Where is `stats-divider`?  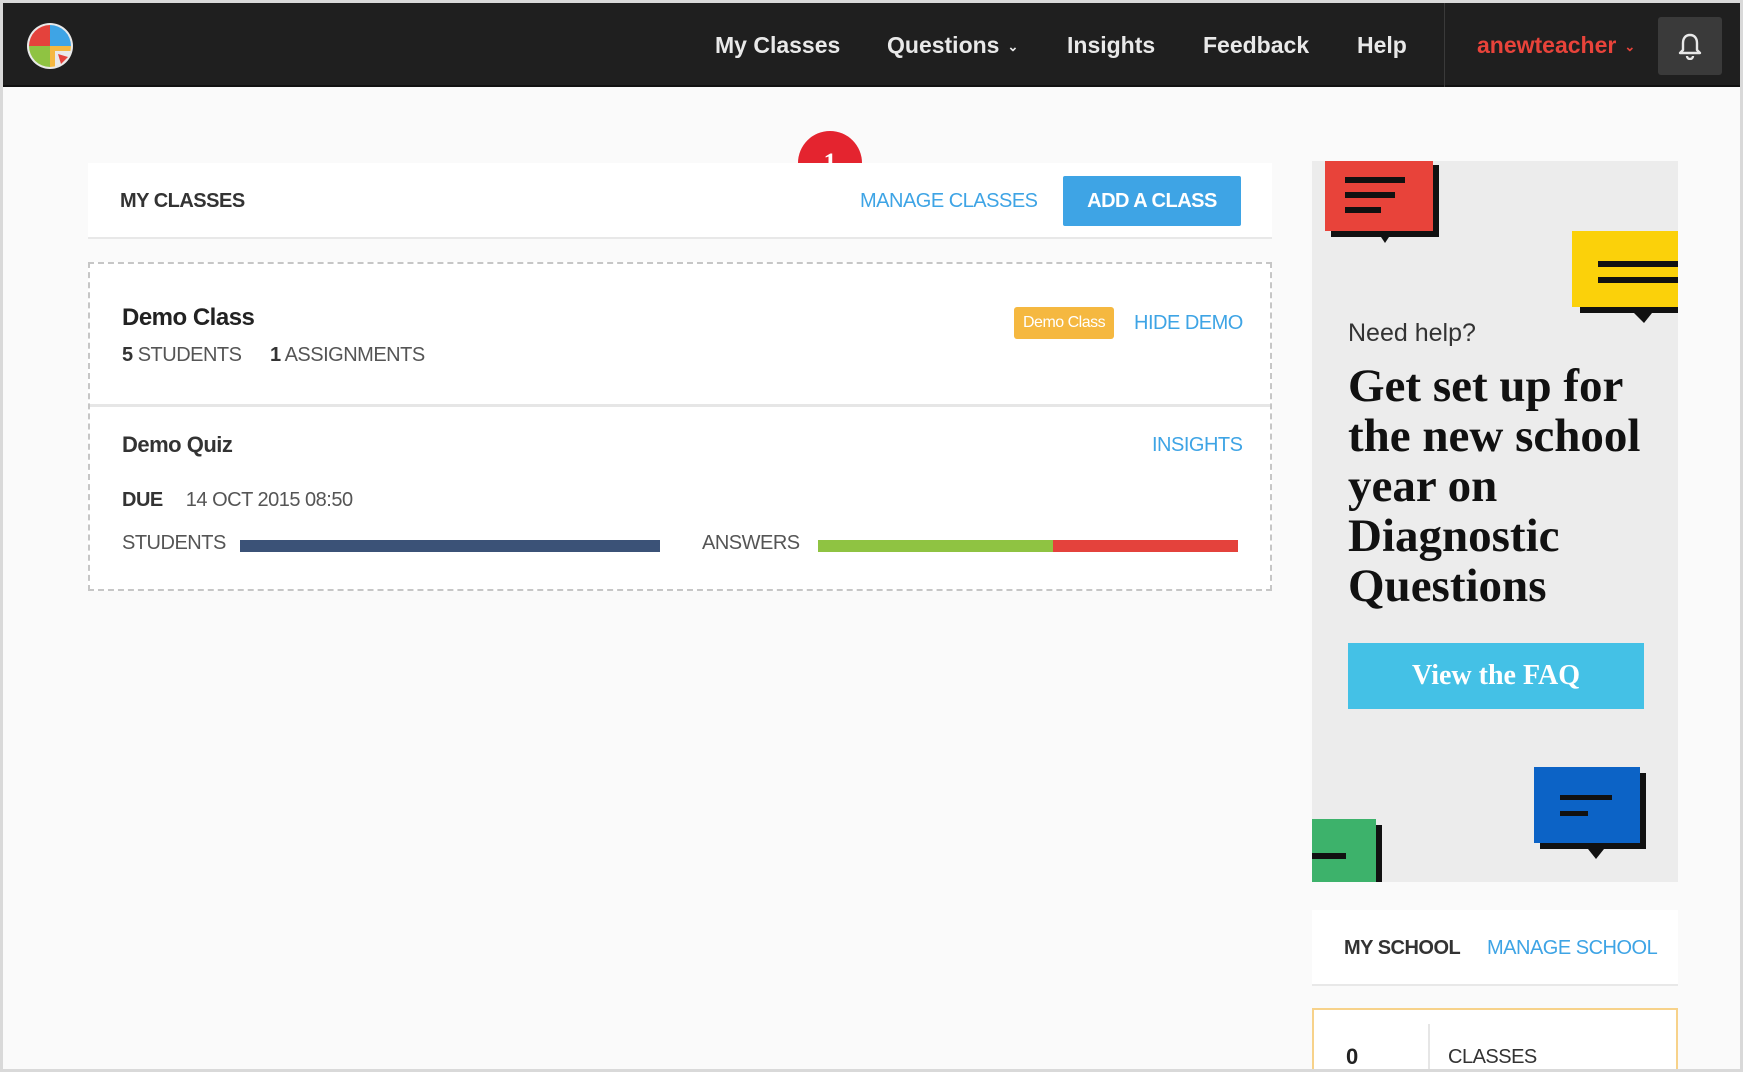 stats-divider is located at coordinates (1429, 1048).